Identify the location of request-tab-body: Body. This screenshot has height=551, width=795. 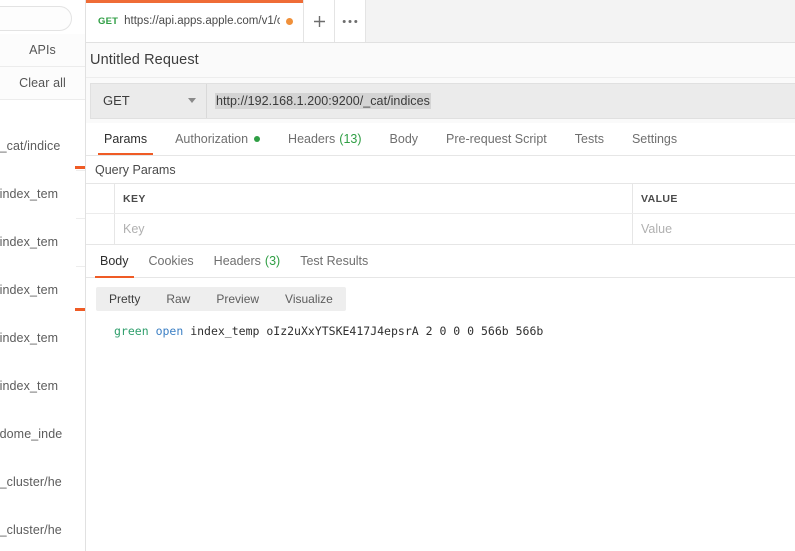
(404, 138).